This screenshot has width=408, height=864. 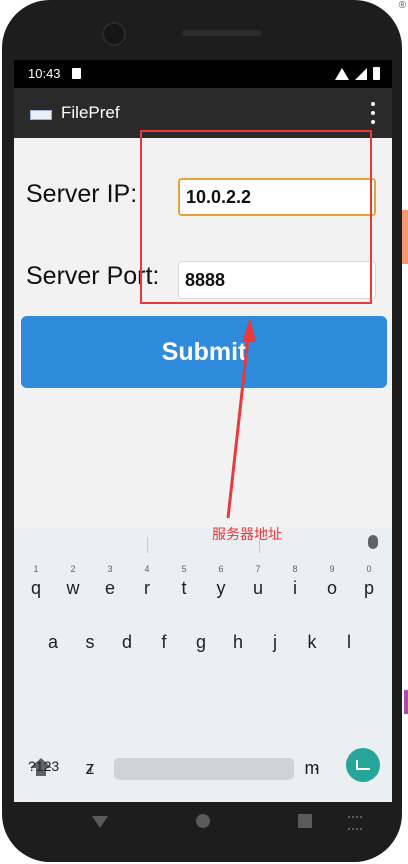 I want to click on annotation-arrow, so click(x=241, y=418).